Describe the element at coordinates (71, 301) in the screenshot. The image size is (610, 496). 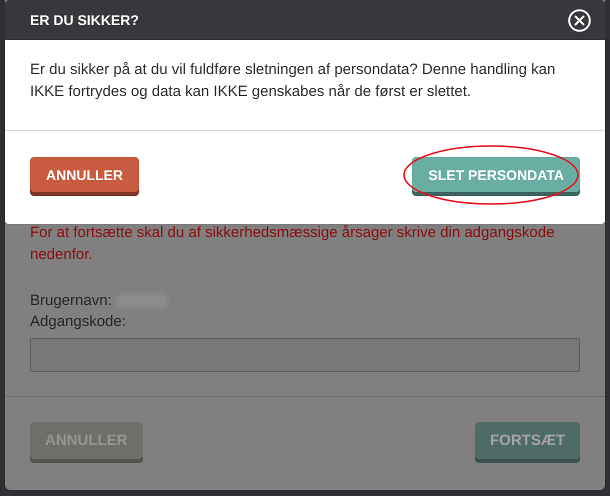
I see `field-label: Brugernavn:` at that location.